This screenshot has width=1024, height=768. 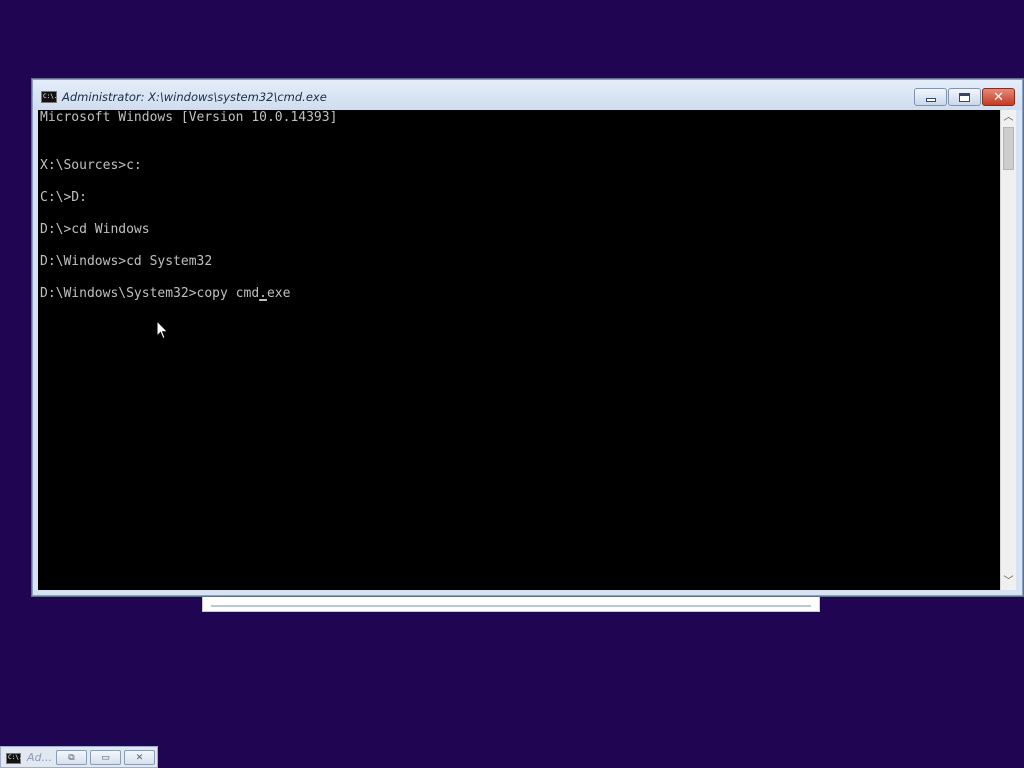 I want to click on restore-icon: ⧉, so click(x=71, y=757).